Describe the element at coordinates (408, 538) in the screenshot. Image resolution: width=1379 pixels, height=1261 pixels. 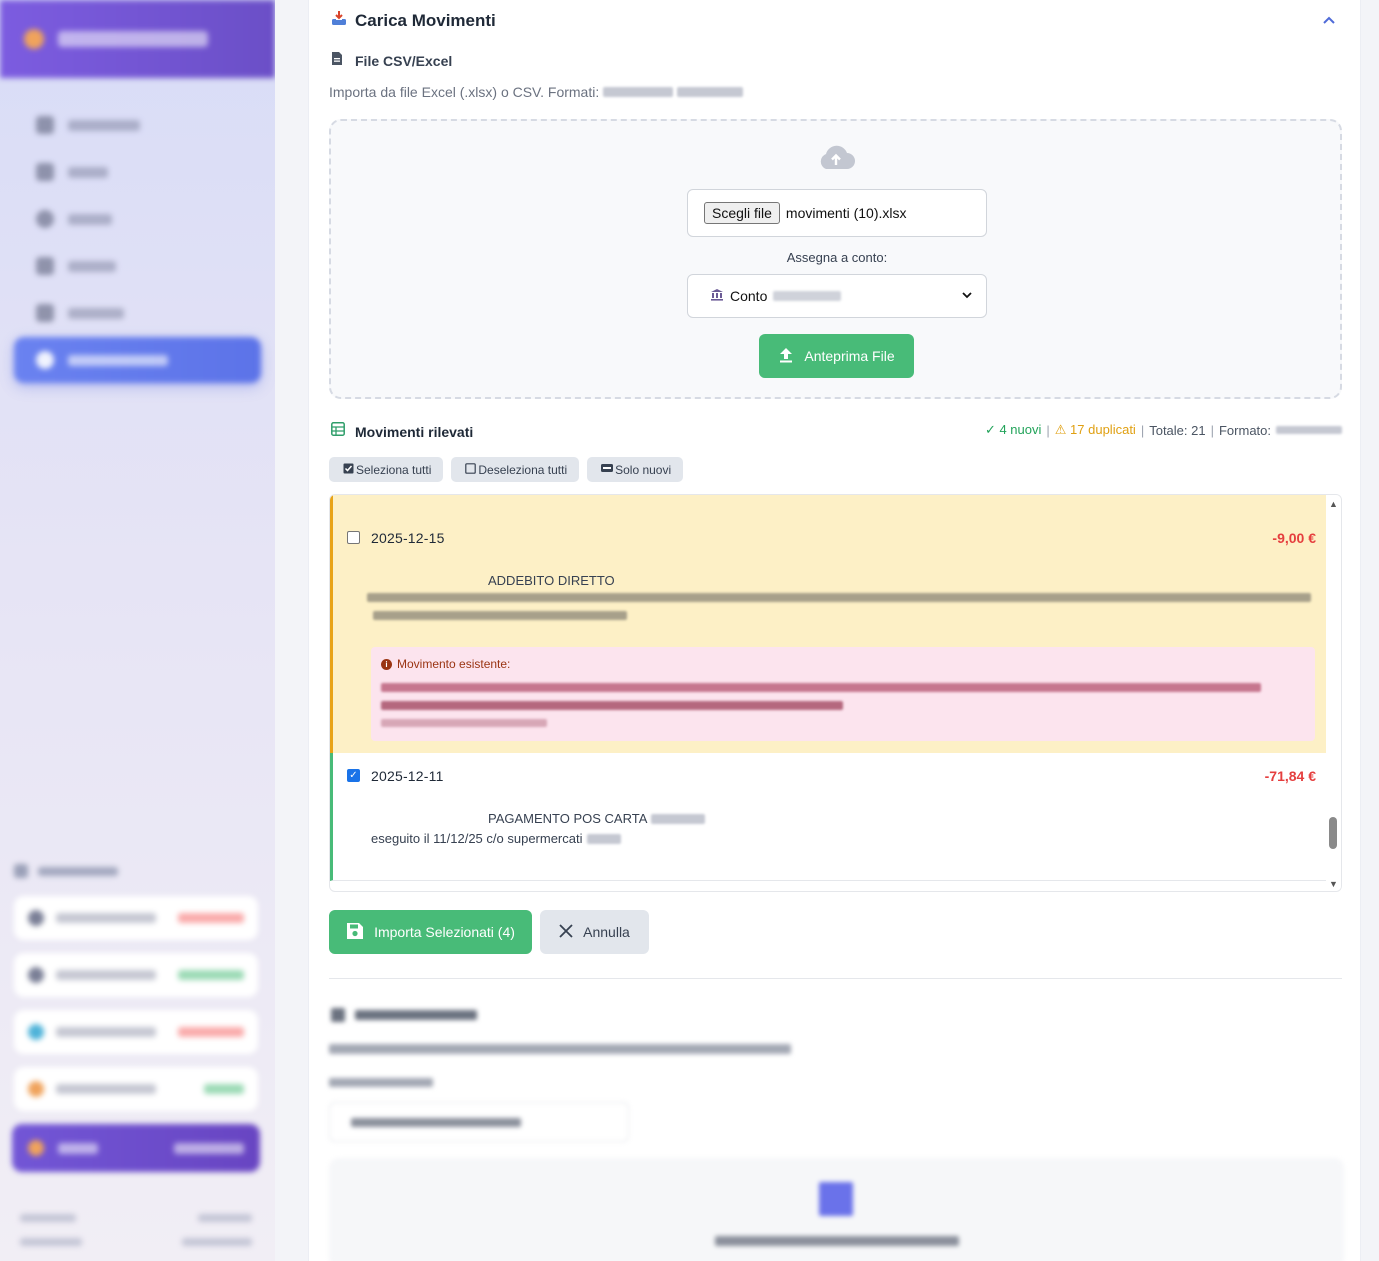
I see `row-date: 2025-12-15` at that location.